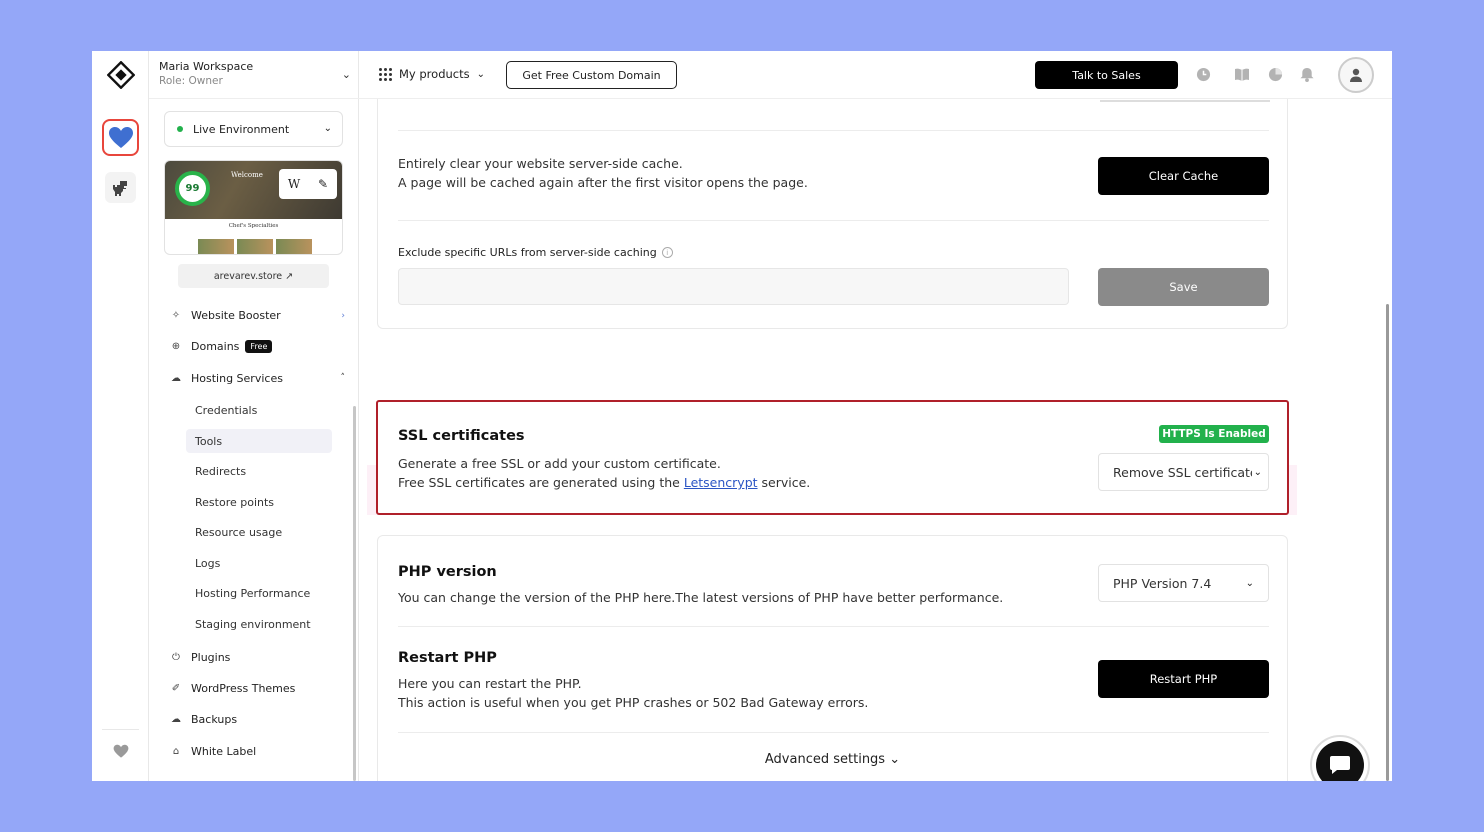  Describe the element at coordinates (294, 184) in the screenshot. I see `wordpress-icon: W` at that location.